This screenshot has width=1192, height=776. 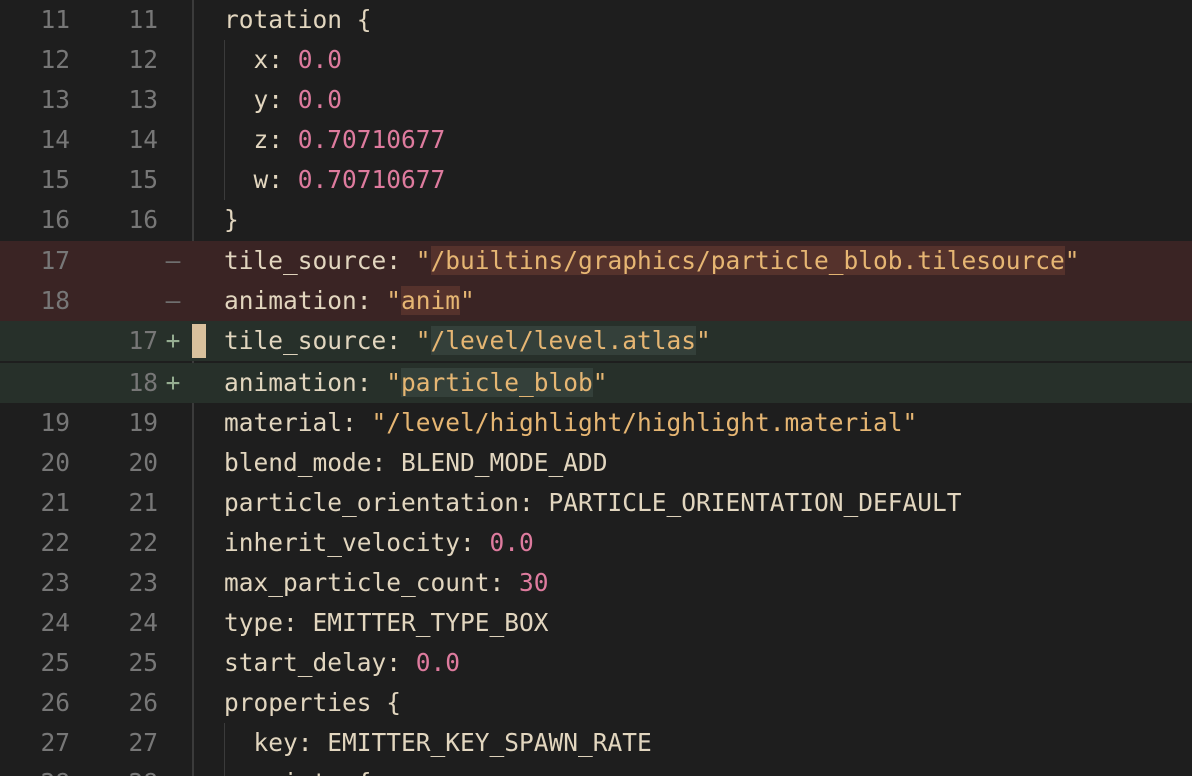 I want to click on diff-line: 24 24 type: EMITTER_TYPE_BOX, so click(x=596, y=623).